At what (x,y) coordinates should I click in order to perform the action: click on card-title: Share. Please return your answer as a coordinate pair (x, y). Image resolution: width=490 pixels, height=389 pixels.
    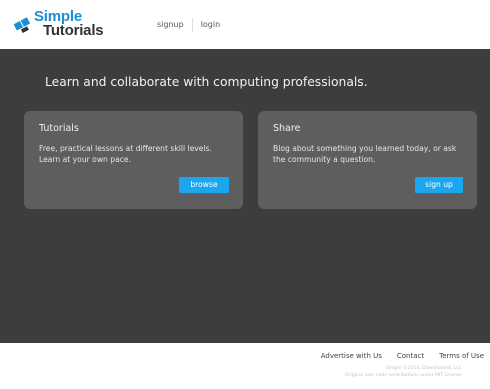
    Looking at the image, I should click on (287, 128).